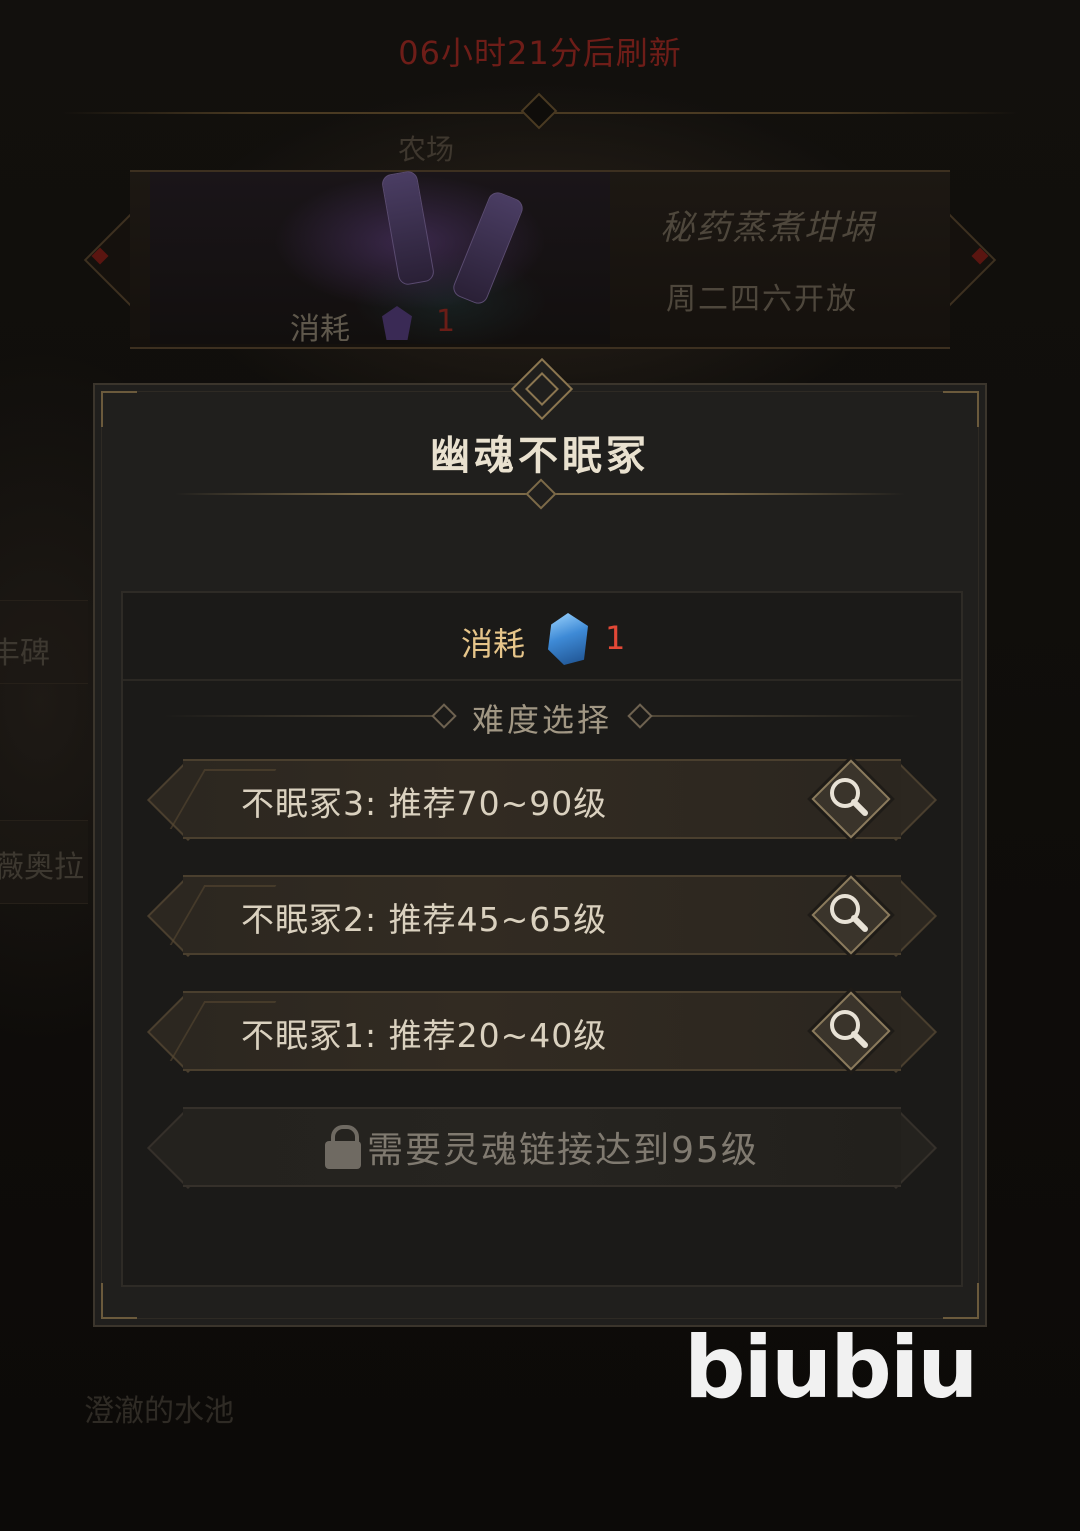  I want to click on difficulty-option-locked: 需要灵魂链接达到95级, so click(542, 1148).